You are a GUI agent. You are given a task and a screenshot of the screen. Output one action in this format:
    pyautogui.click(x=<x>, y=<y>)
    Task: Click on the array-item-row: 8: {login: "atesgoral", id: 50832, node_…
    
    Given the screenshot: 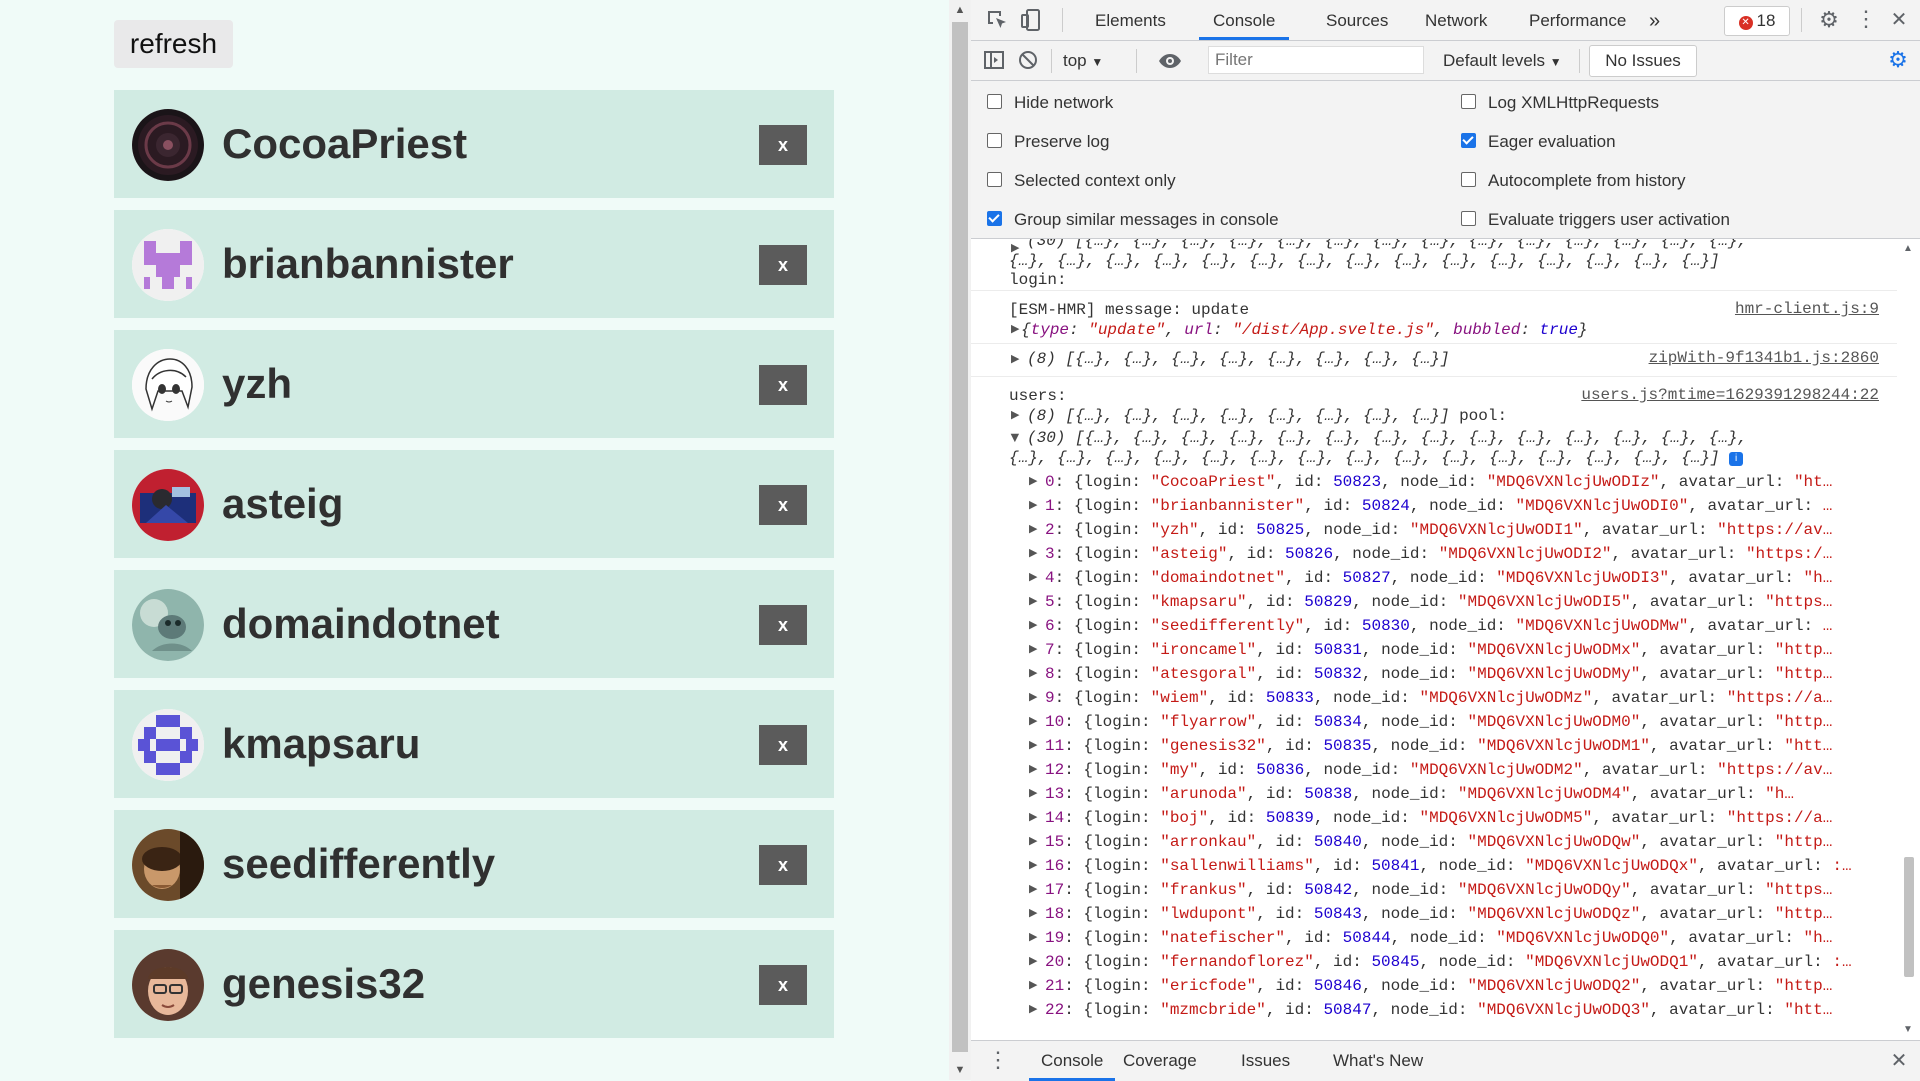 What is the action you would take?
    pyautogui.click(x=1438, y=674)
    